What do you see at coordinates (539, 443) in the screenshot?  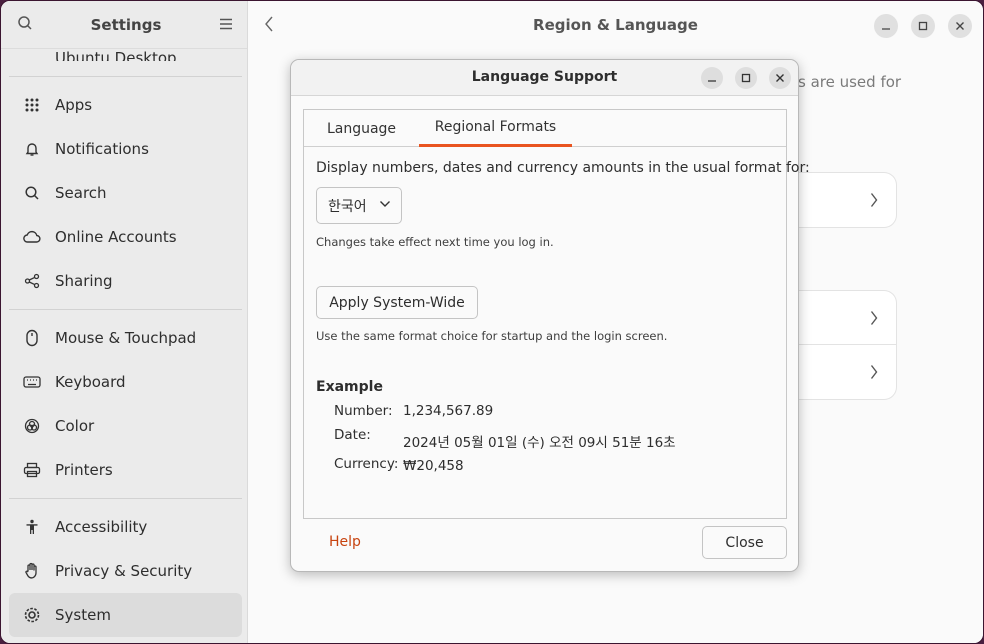 I see `example-date-value: 2024년 05월 01일 (수) 오전 09시 51분 16초` at bounding box center [539, 443].